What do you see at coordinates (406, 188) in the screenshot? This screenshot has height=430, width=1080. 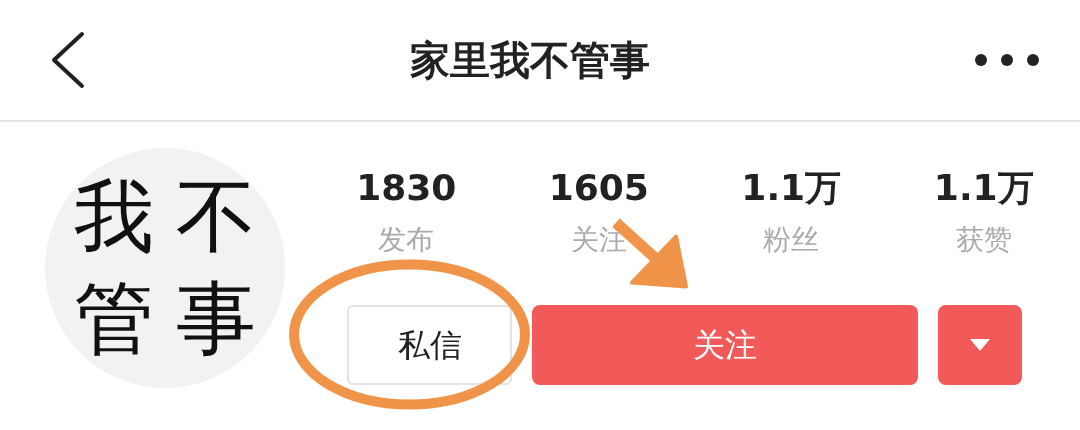 I see `stat-value: 1830` at bounding box center [406, 188].